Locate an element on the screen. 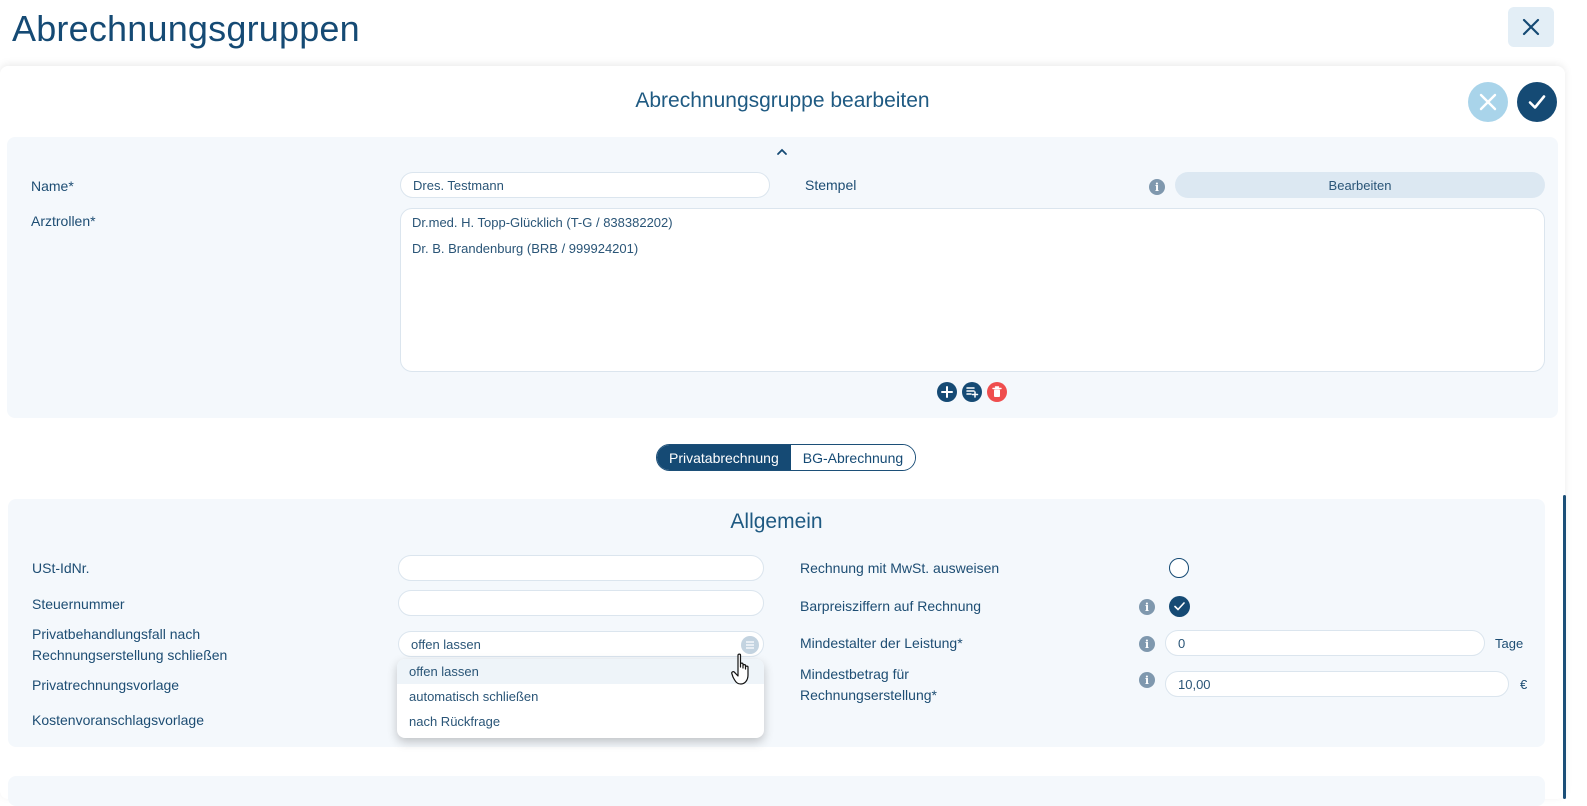 The width and height of the screenshot is (1587, 806). mindestbetrag-label: Mindestbetrag für is located at coordinates (854, 674).